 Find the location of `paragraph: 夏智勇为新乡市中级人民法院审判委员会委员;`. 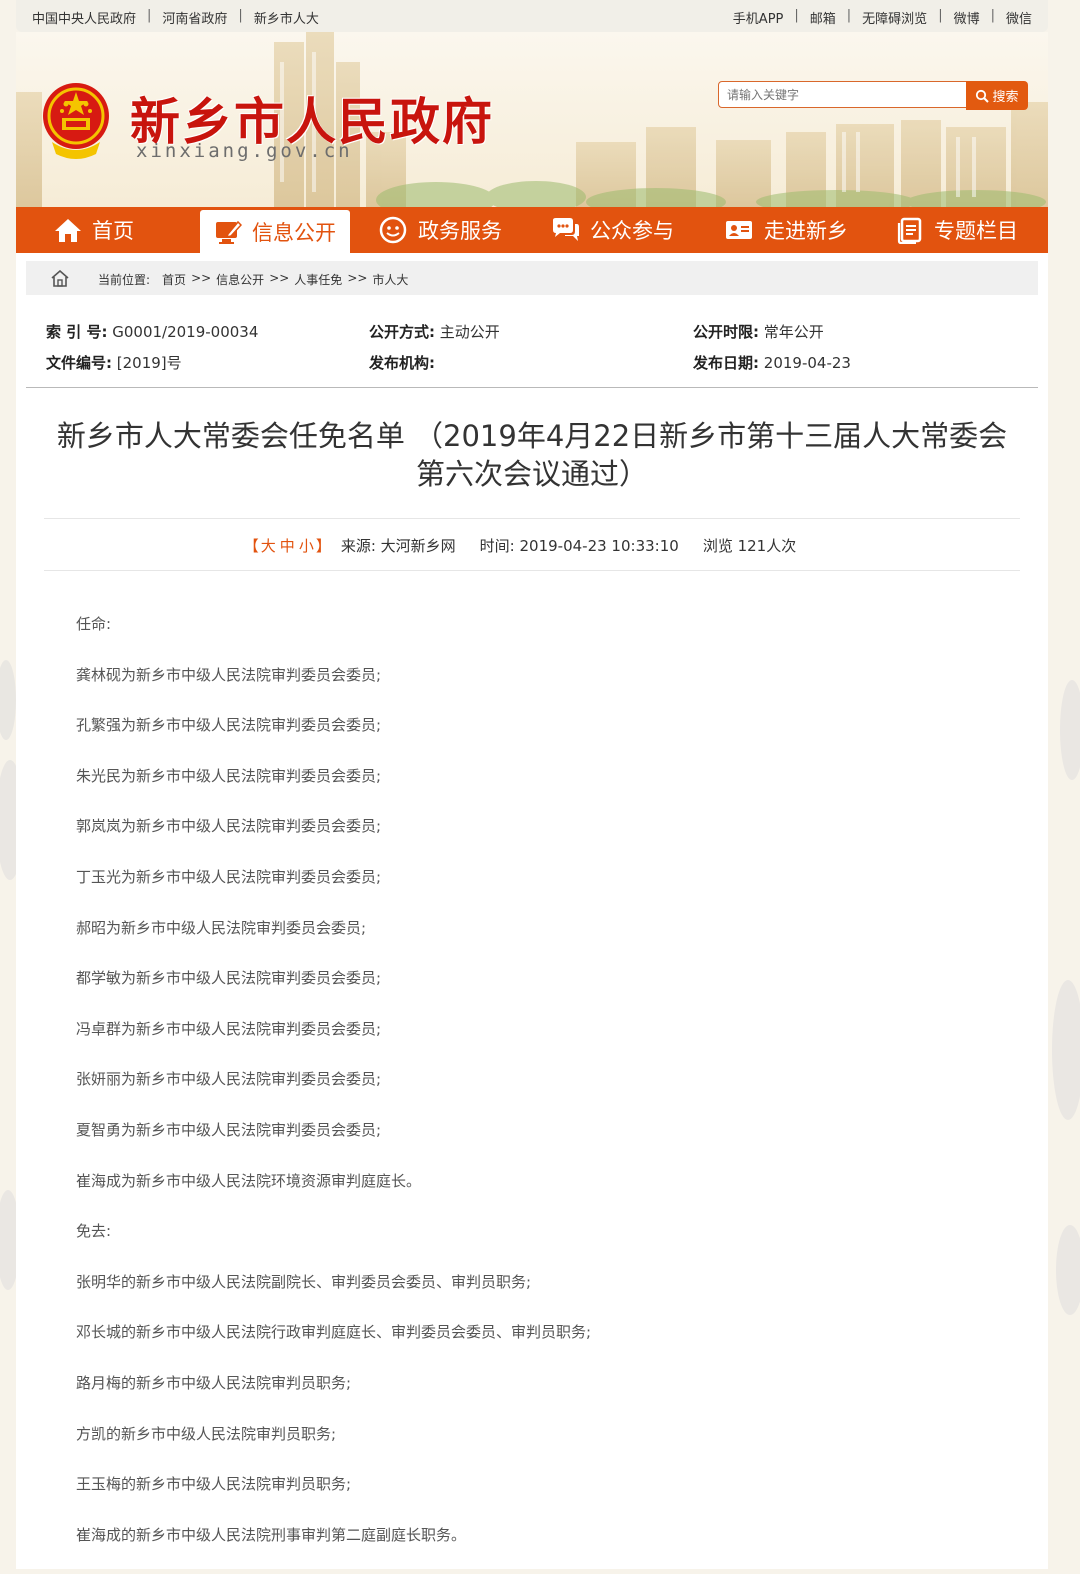

paragraph: 夏智勇为新乡市中级人民法院审判委员会委员; is located at coordinates (229, 1129).